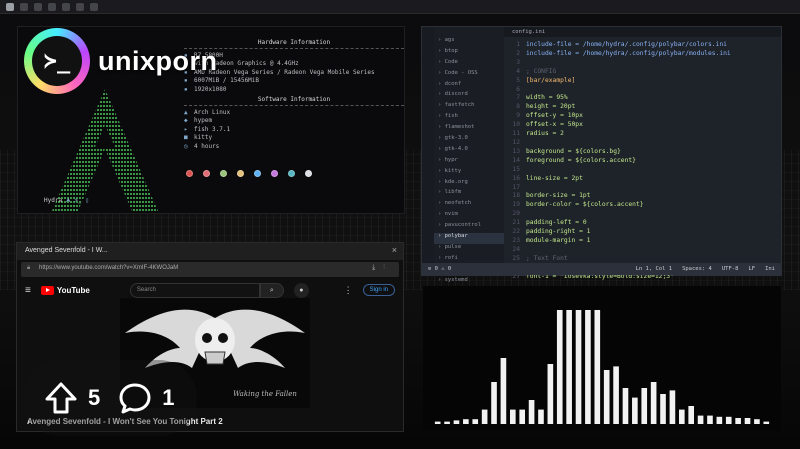 The width and height of the screenshot is (800, 449). Describe the element at coordinates (194, 290) in the screenshot. I see `search-input: Search` at that location.